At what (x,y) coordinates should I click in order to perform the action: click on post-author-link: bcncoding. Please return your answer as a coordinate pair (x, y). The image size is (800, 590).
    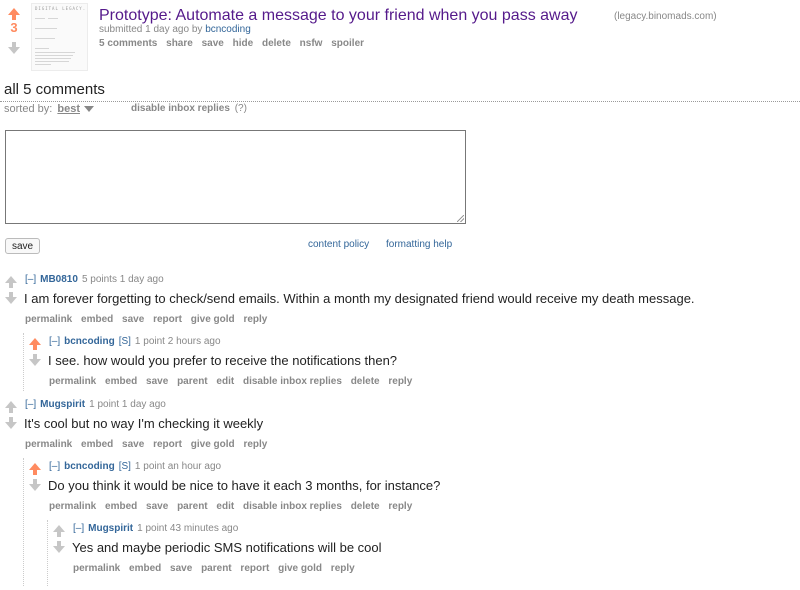
    Looking at the image, I should click on (228, 29).